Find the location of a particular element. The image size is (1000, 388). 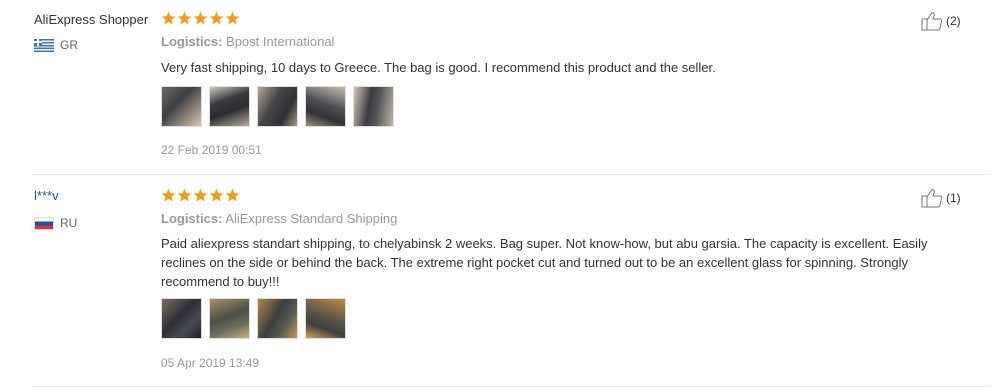

reviewer-country: RU is located at coordinates (55, 223).